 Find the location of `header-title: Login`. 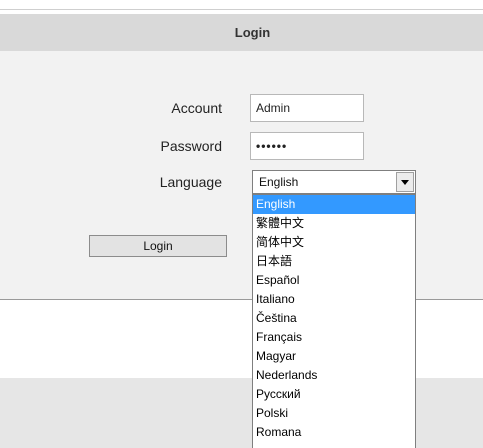

header-title: Login is located at coordinates (252, 32).